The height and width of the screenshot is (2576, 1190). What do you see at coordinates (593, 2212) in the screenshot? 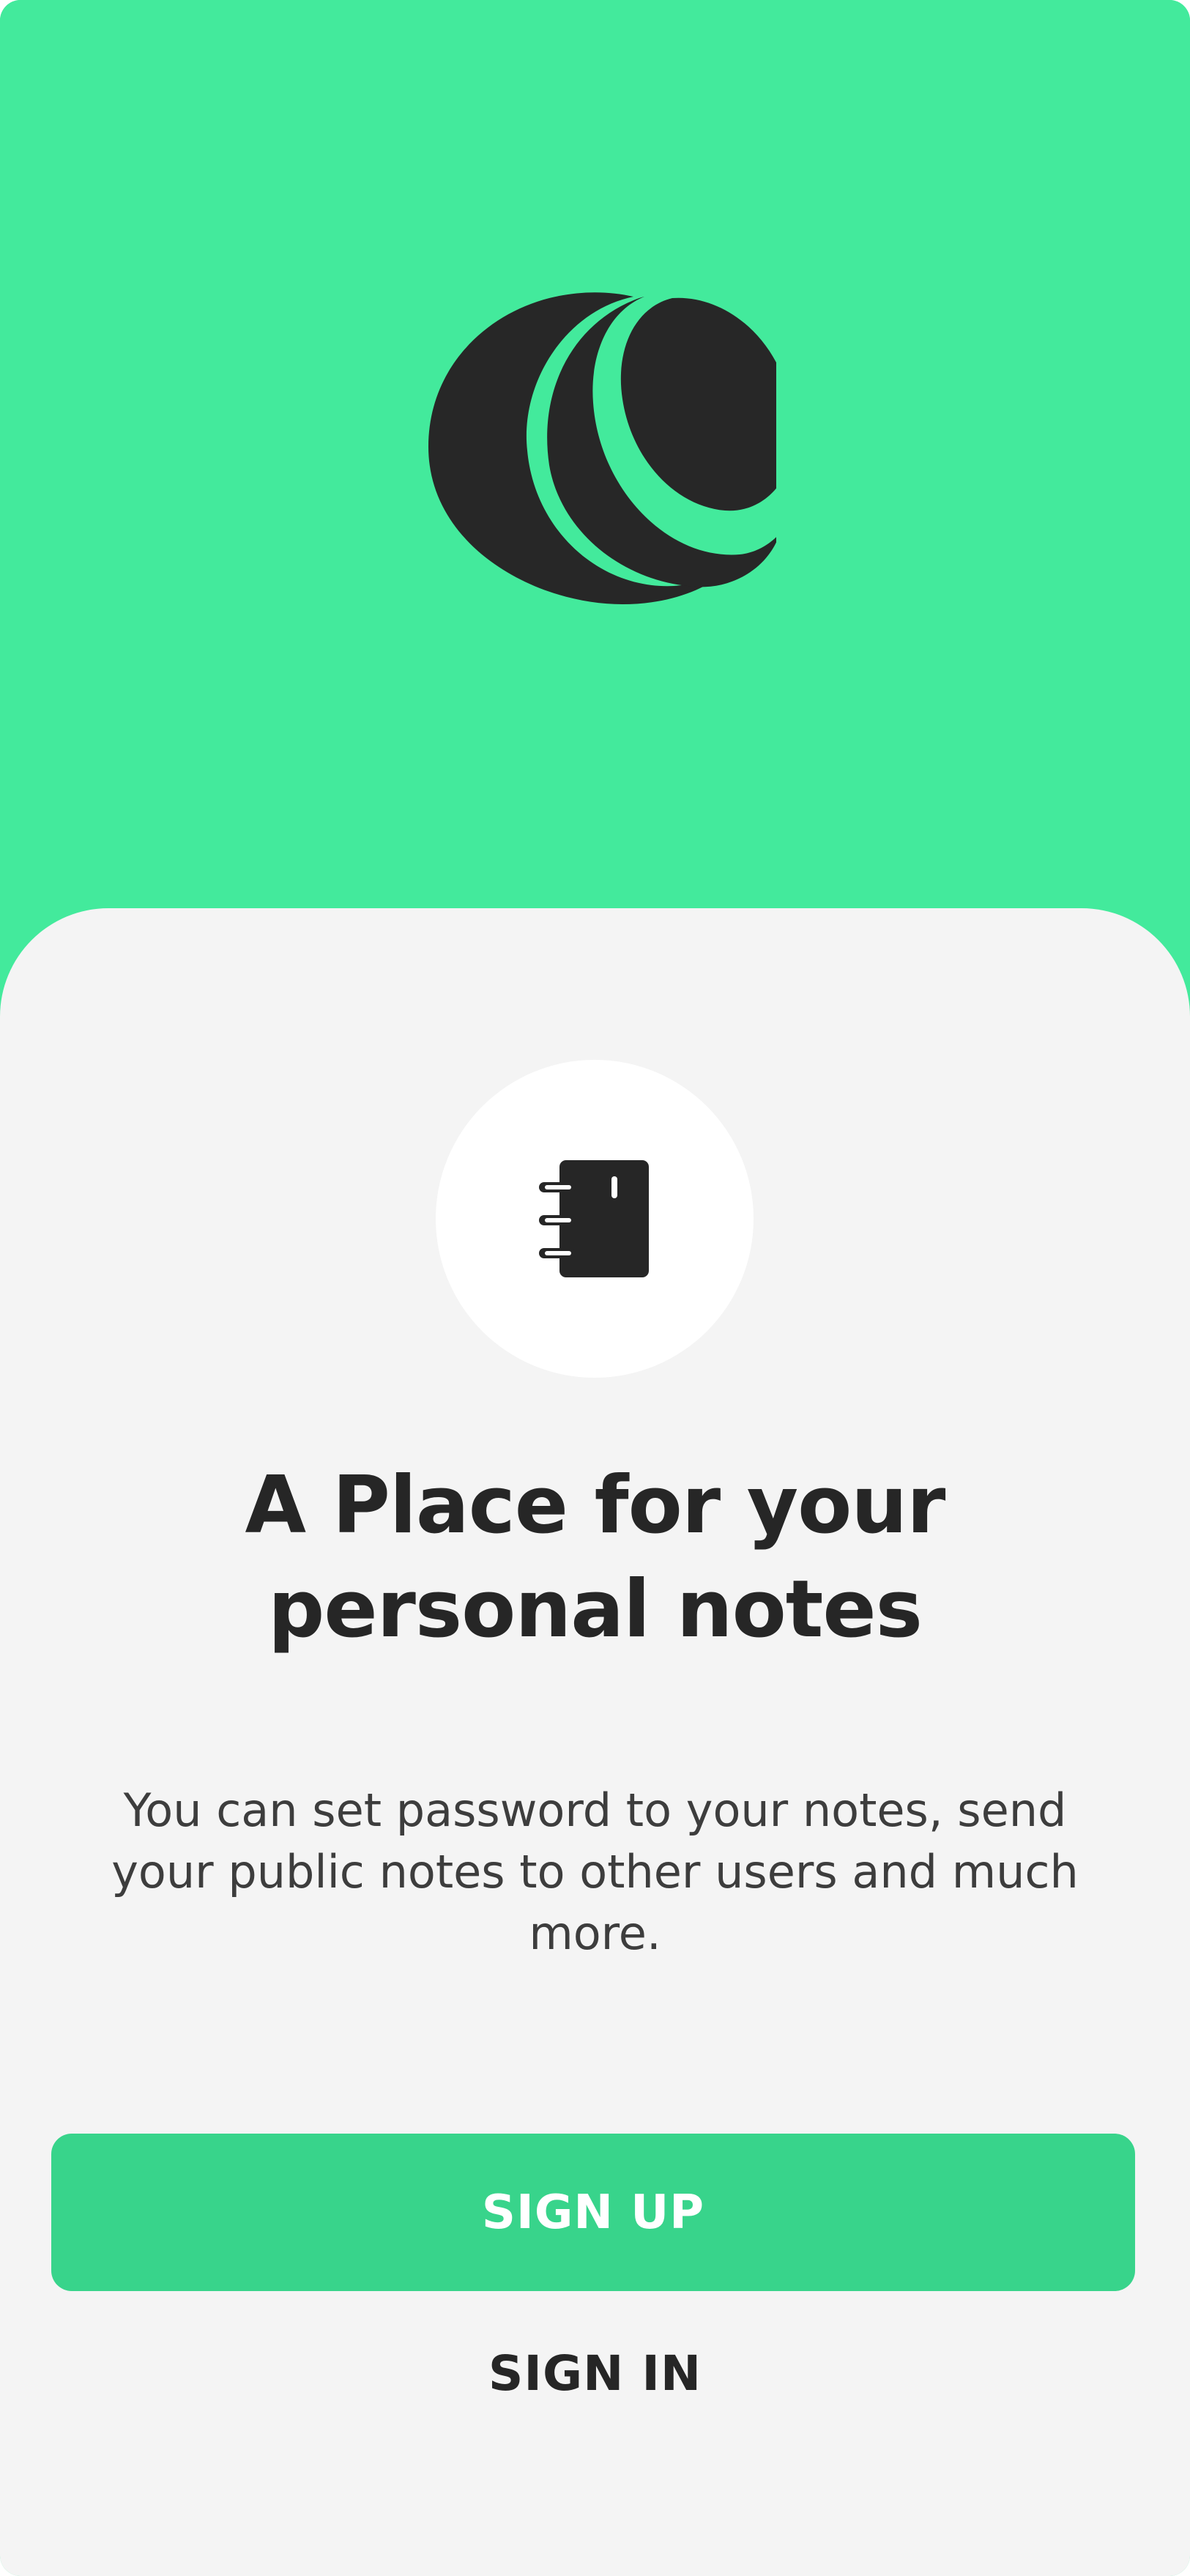
I see `sign-up-button: SIGN UP` at bounding box center [593, 2212].